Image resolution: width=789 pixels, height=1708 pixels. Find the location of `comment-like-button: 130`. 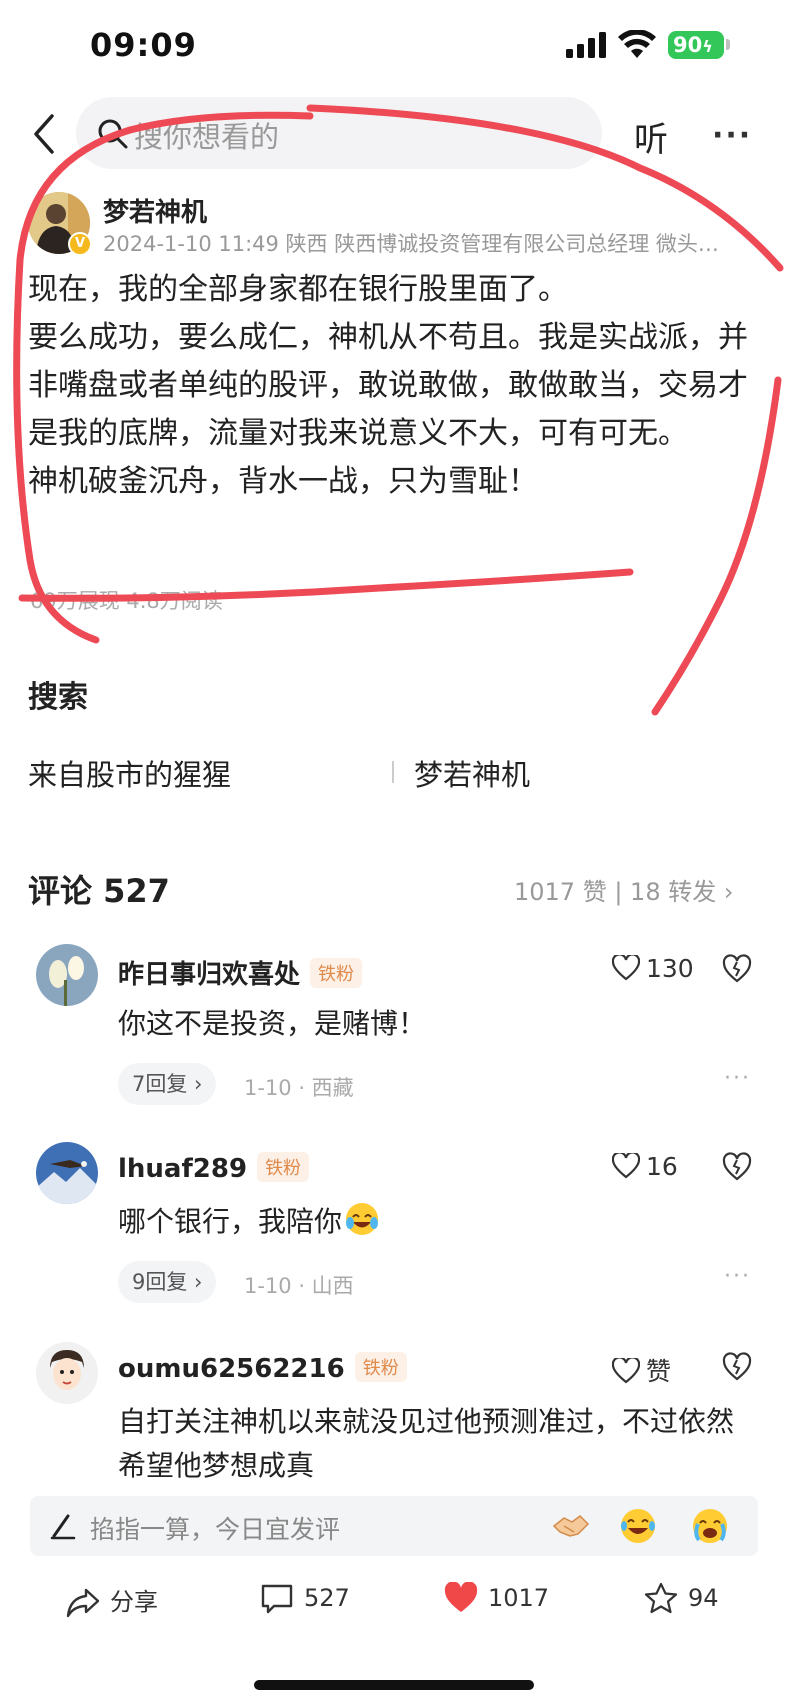

comment-like-button: 130 is located at coordinates (652, 968).